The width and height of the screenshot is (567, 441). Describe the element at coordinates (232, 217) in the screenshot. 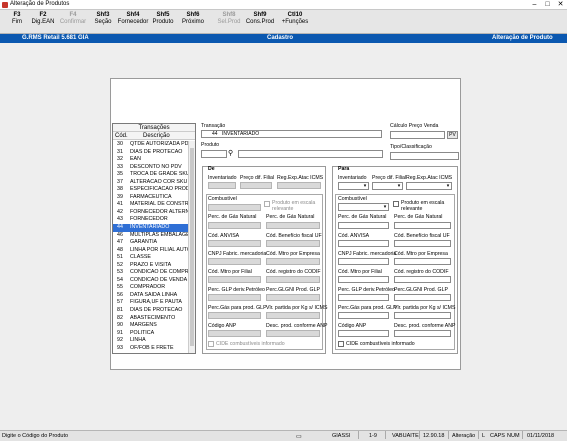

I see `de-perc-gas-label: Perc. de Gás Natural` at that location.